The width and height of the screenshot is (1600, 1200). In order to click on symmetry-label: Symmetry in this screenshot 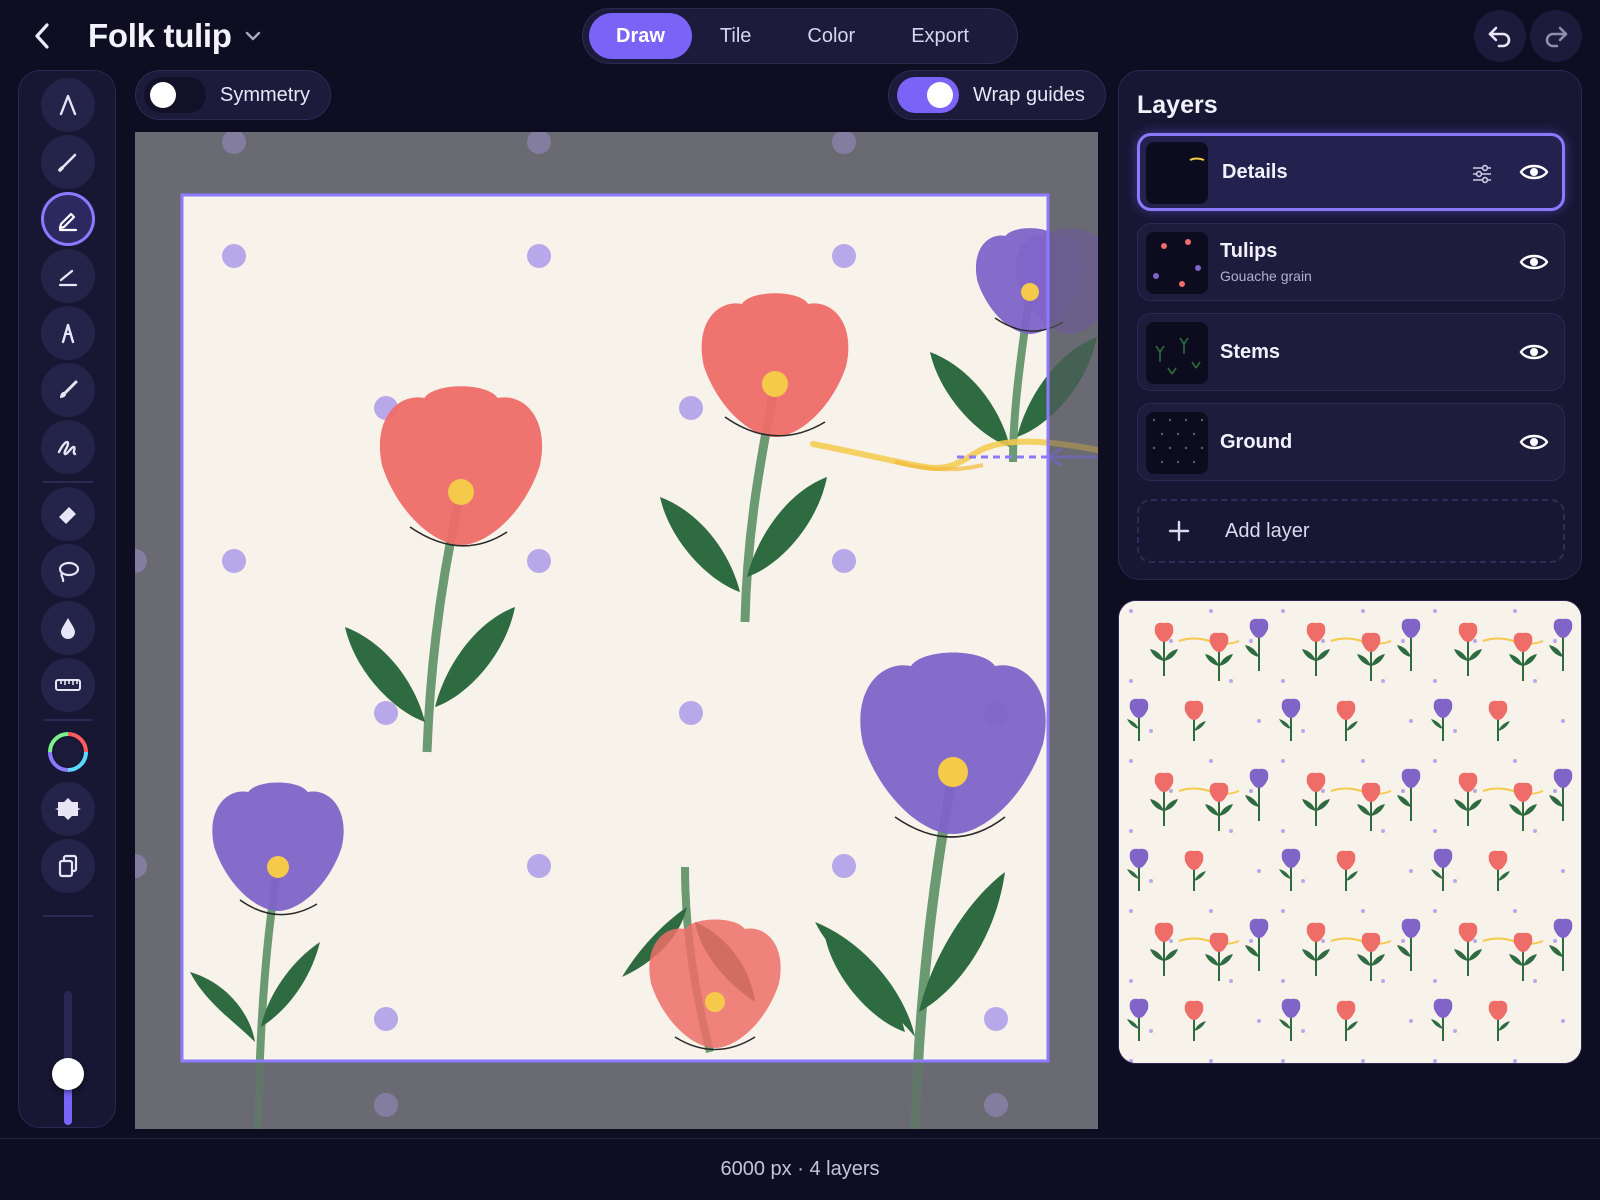, I will do `click(265, 94)`.